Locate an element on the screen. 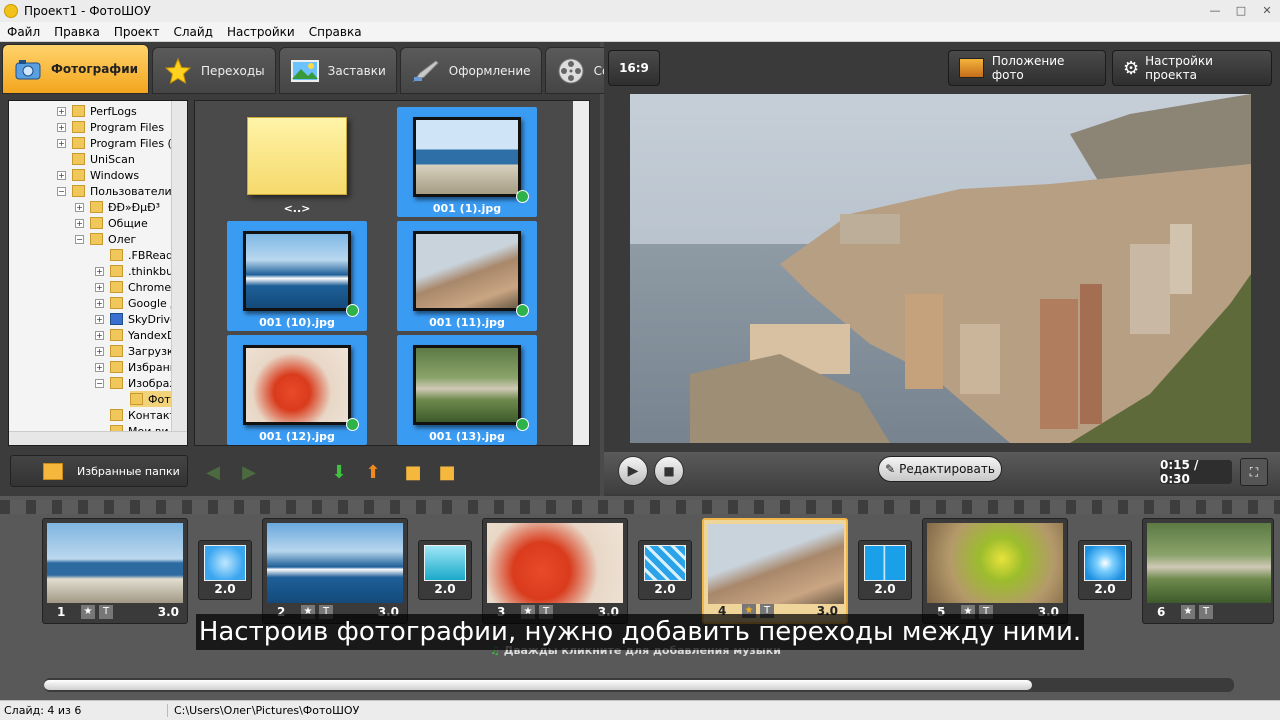 The width and height of the screenshot is (1280, 720). aspect-ratio-button: 16:9 is located at coordinates (634, 68).